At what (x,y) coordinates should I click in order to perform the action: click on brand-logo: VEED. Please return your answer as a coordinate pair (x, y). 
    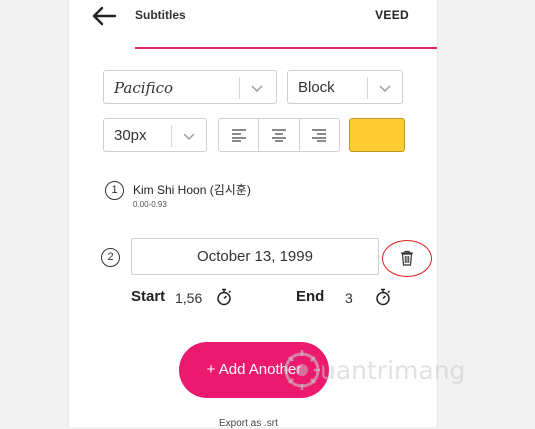
    Looking at the image, I should click on (392, 15).